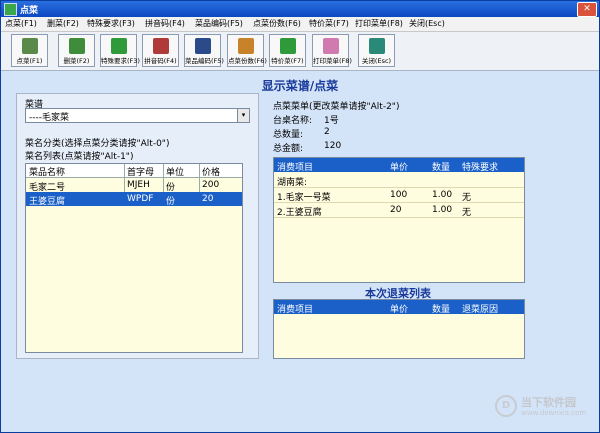 The height and width of the screenshot is (433, 600). I want to click on list-hint: 菜名列表(点菜请按"Alt-1"), so click(79, 157).